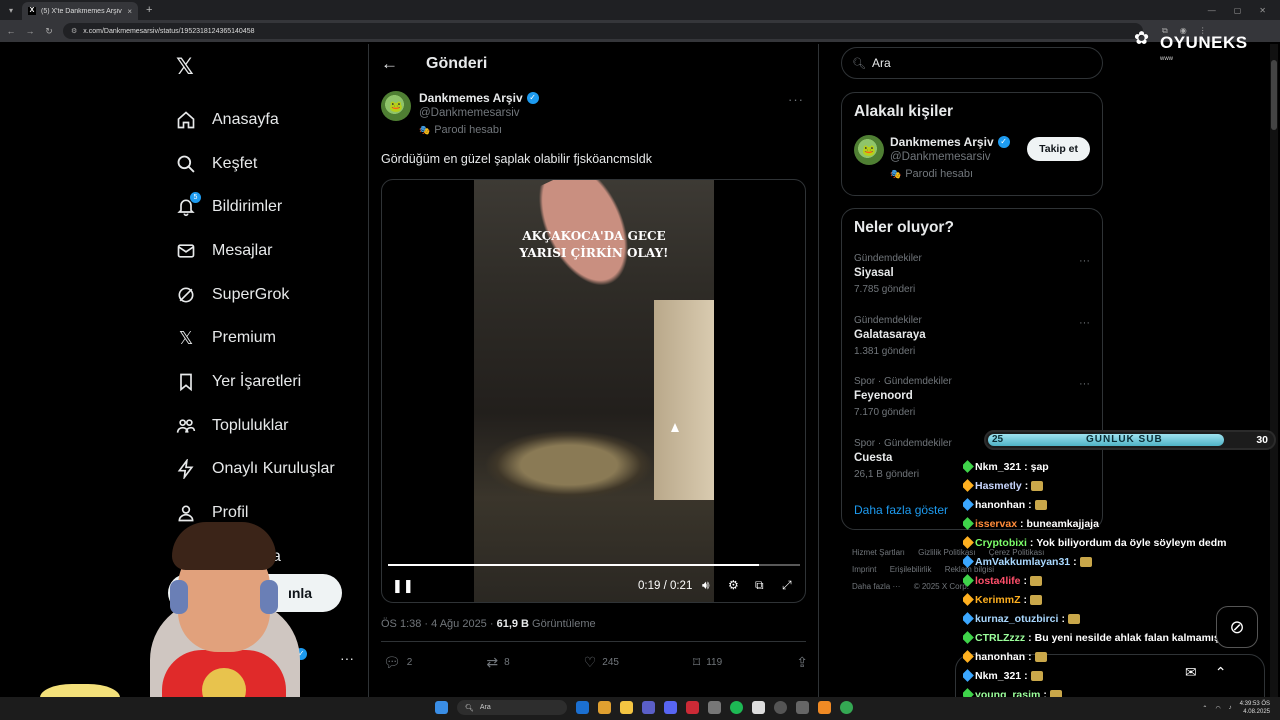 This screenshot has height=720, width=1280. What do you see at coordinates (149, 10) in the screenshot?
I see `new-tab-icon: +` at bounding box center [149, 10].